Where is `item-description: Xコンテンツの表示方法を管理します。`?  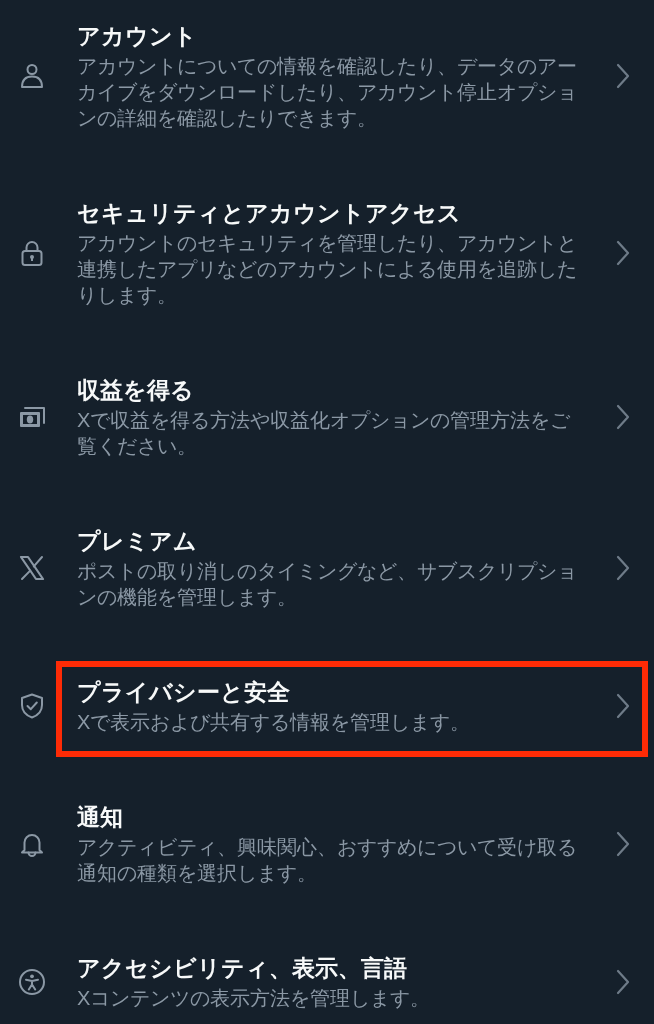
item-description: Xコンテンツの表示方法を管理します。 is located at coordinates (254, 998).